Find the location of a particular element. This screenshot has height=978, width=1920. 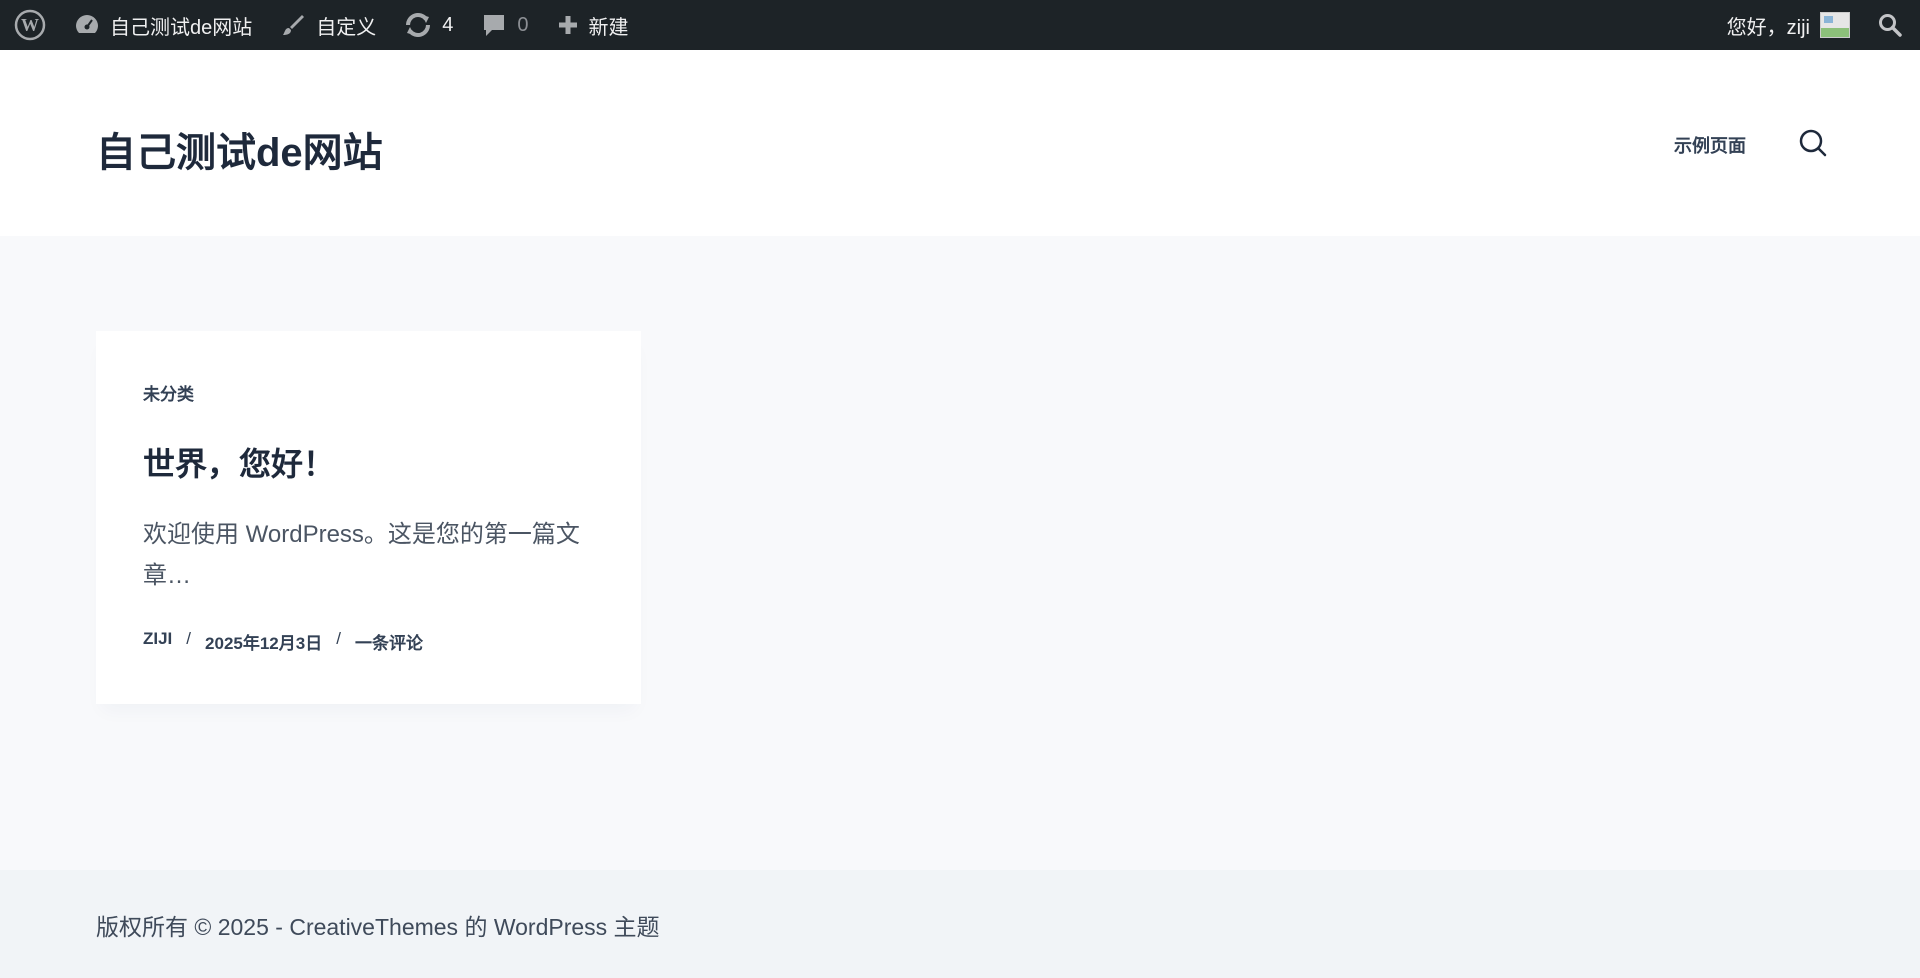

plus-icon is located at coordinates (567, 25).